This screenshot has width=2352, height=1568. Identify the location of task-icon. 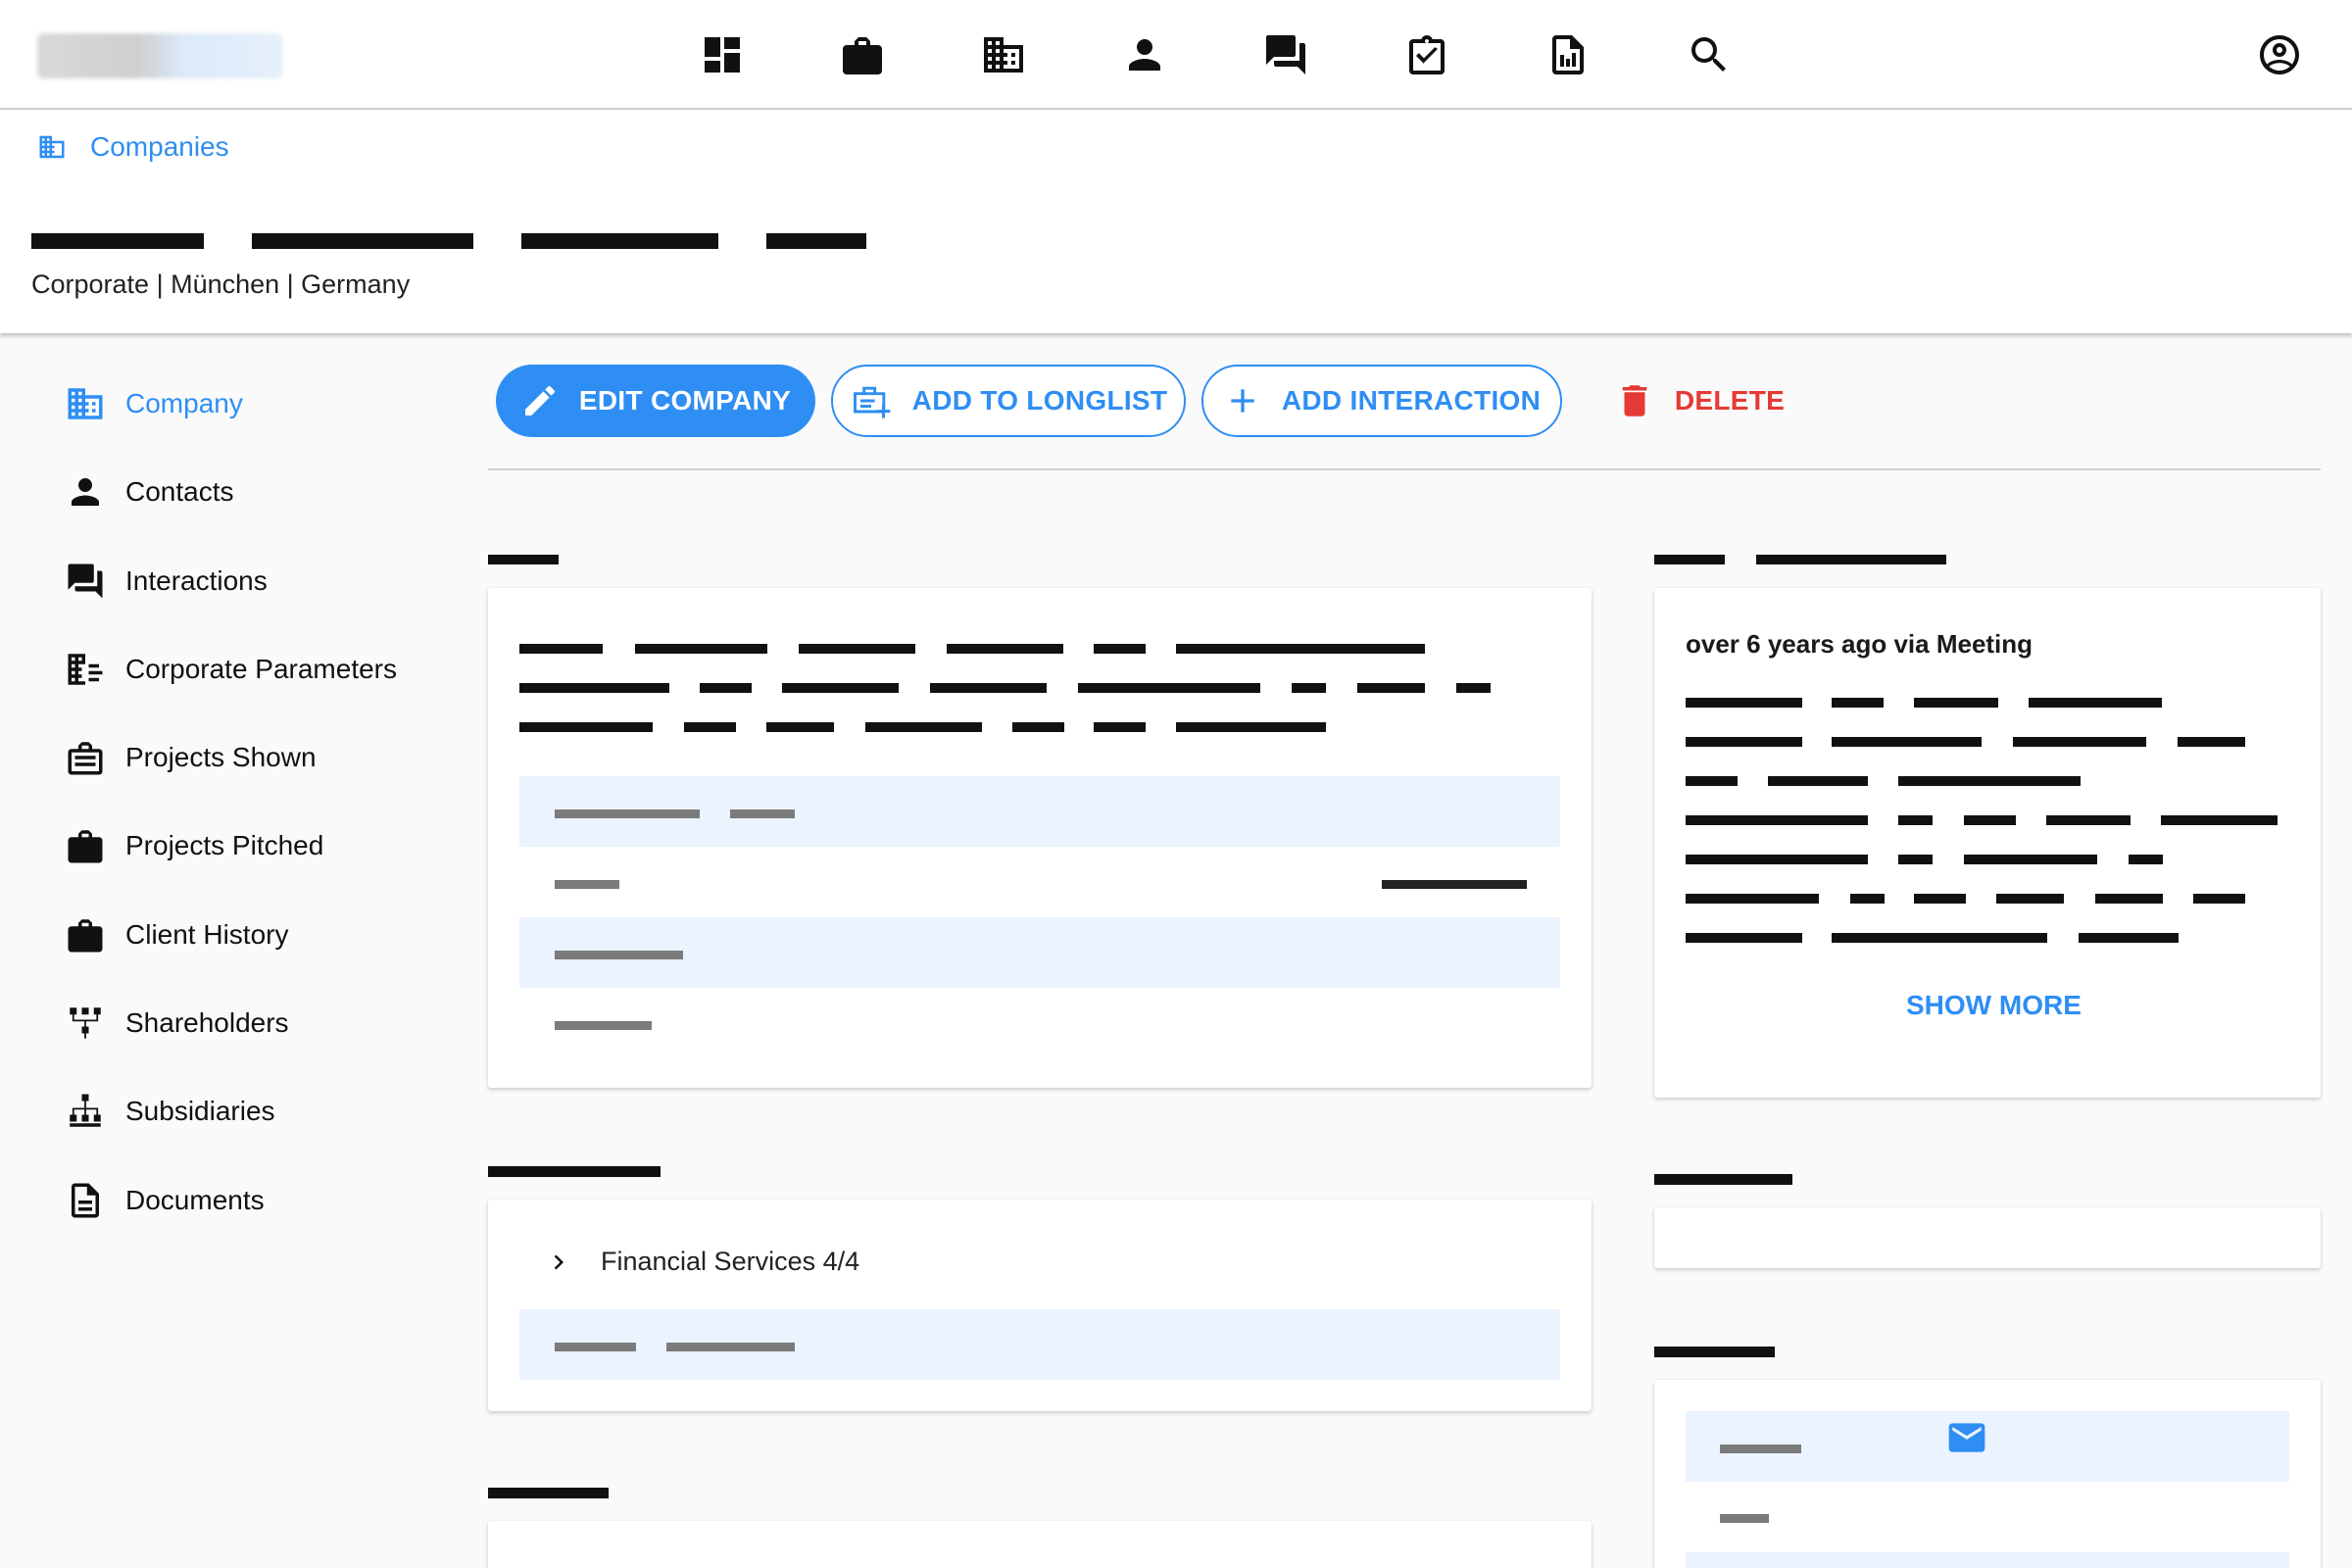
(1426, 54).